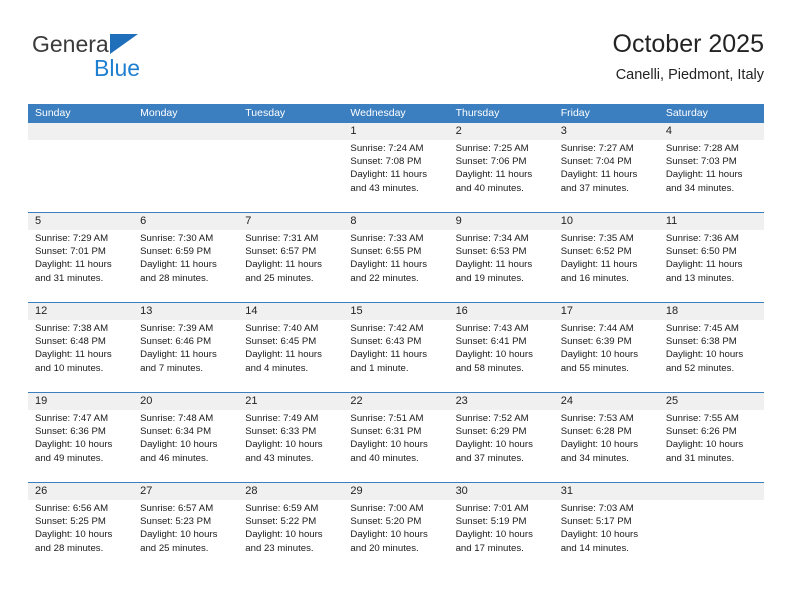 The image size is (792, 612). Describe the element at coordinates (711, 311) in the screenshot. I see `day-number: 18` at that location.